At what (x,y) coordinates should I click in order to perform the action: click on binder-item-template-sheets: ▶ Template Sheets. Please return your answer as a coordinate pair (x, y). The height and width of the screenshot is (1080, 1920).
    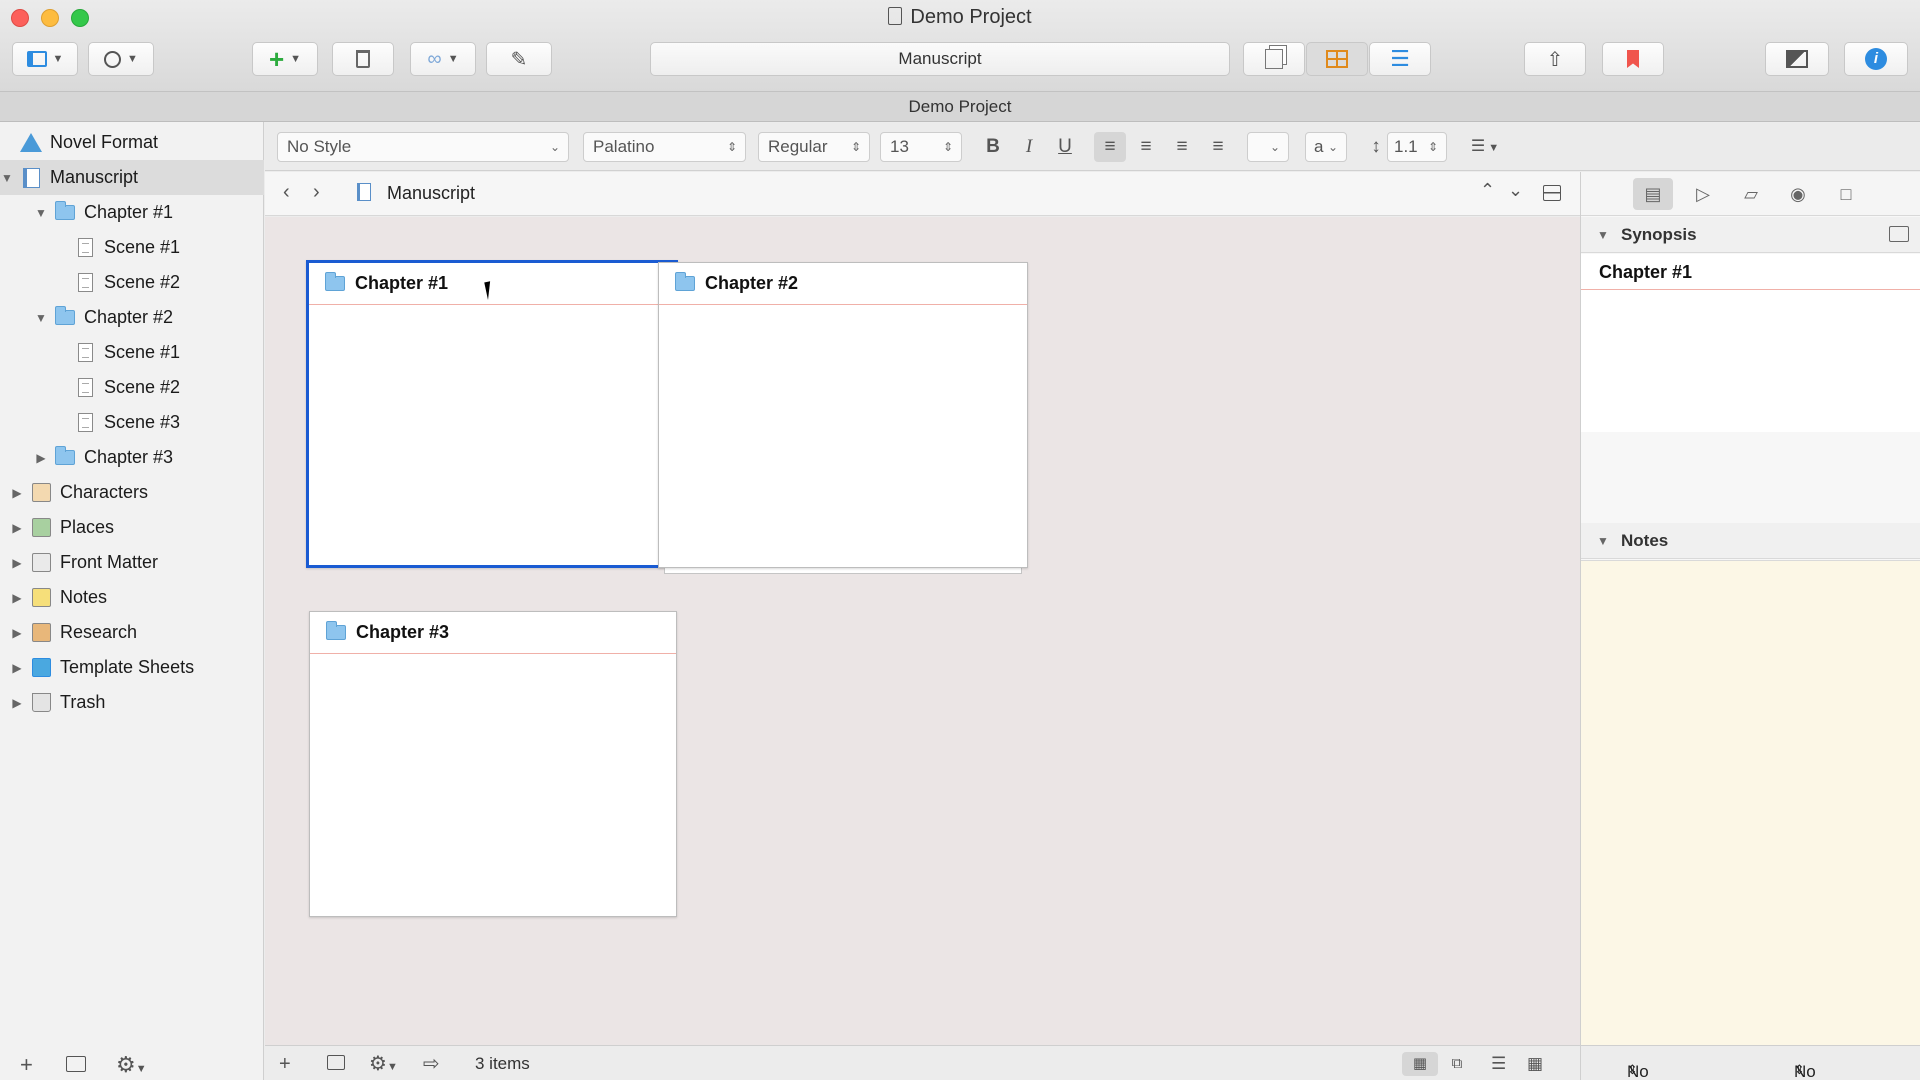
    Looking at the image, I should click on (132, 667).